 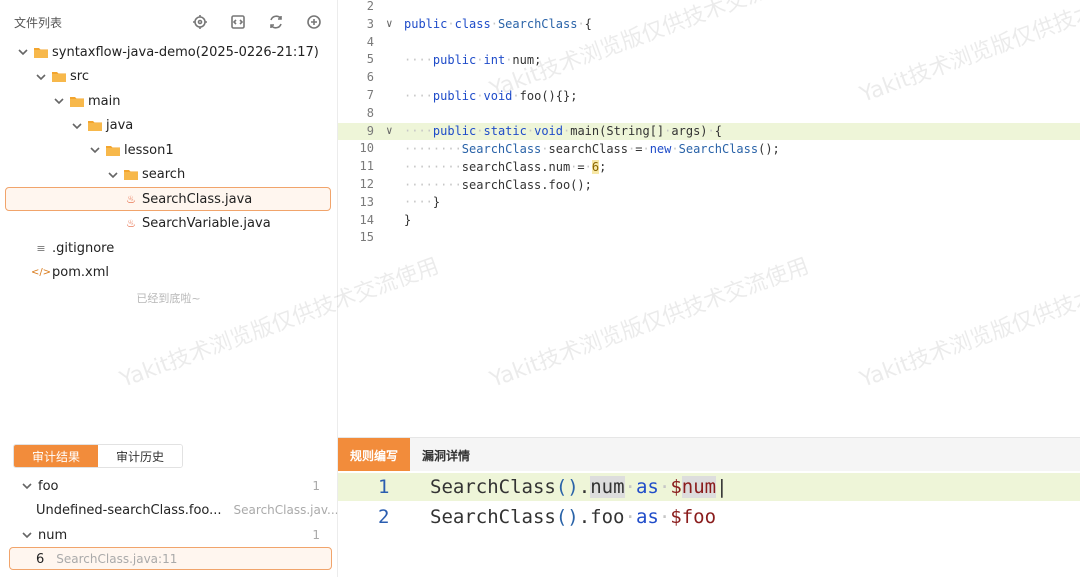 What do you see at coordinates (79, 76) in the screenshot?
I see `tree-item-label: src` at bounding box center [79, 76].